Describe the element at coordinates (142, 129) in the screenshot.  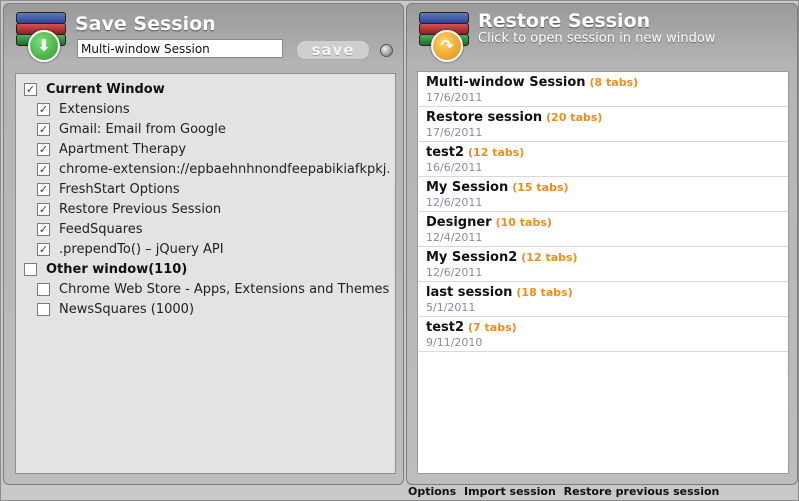
I see `tab-title: Gmail: Email from Google` at that location.